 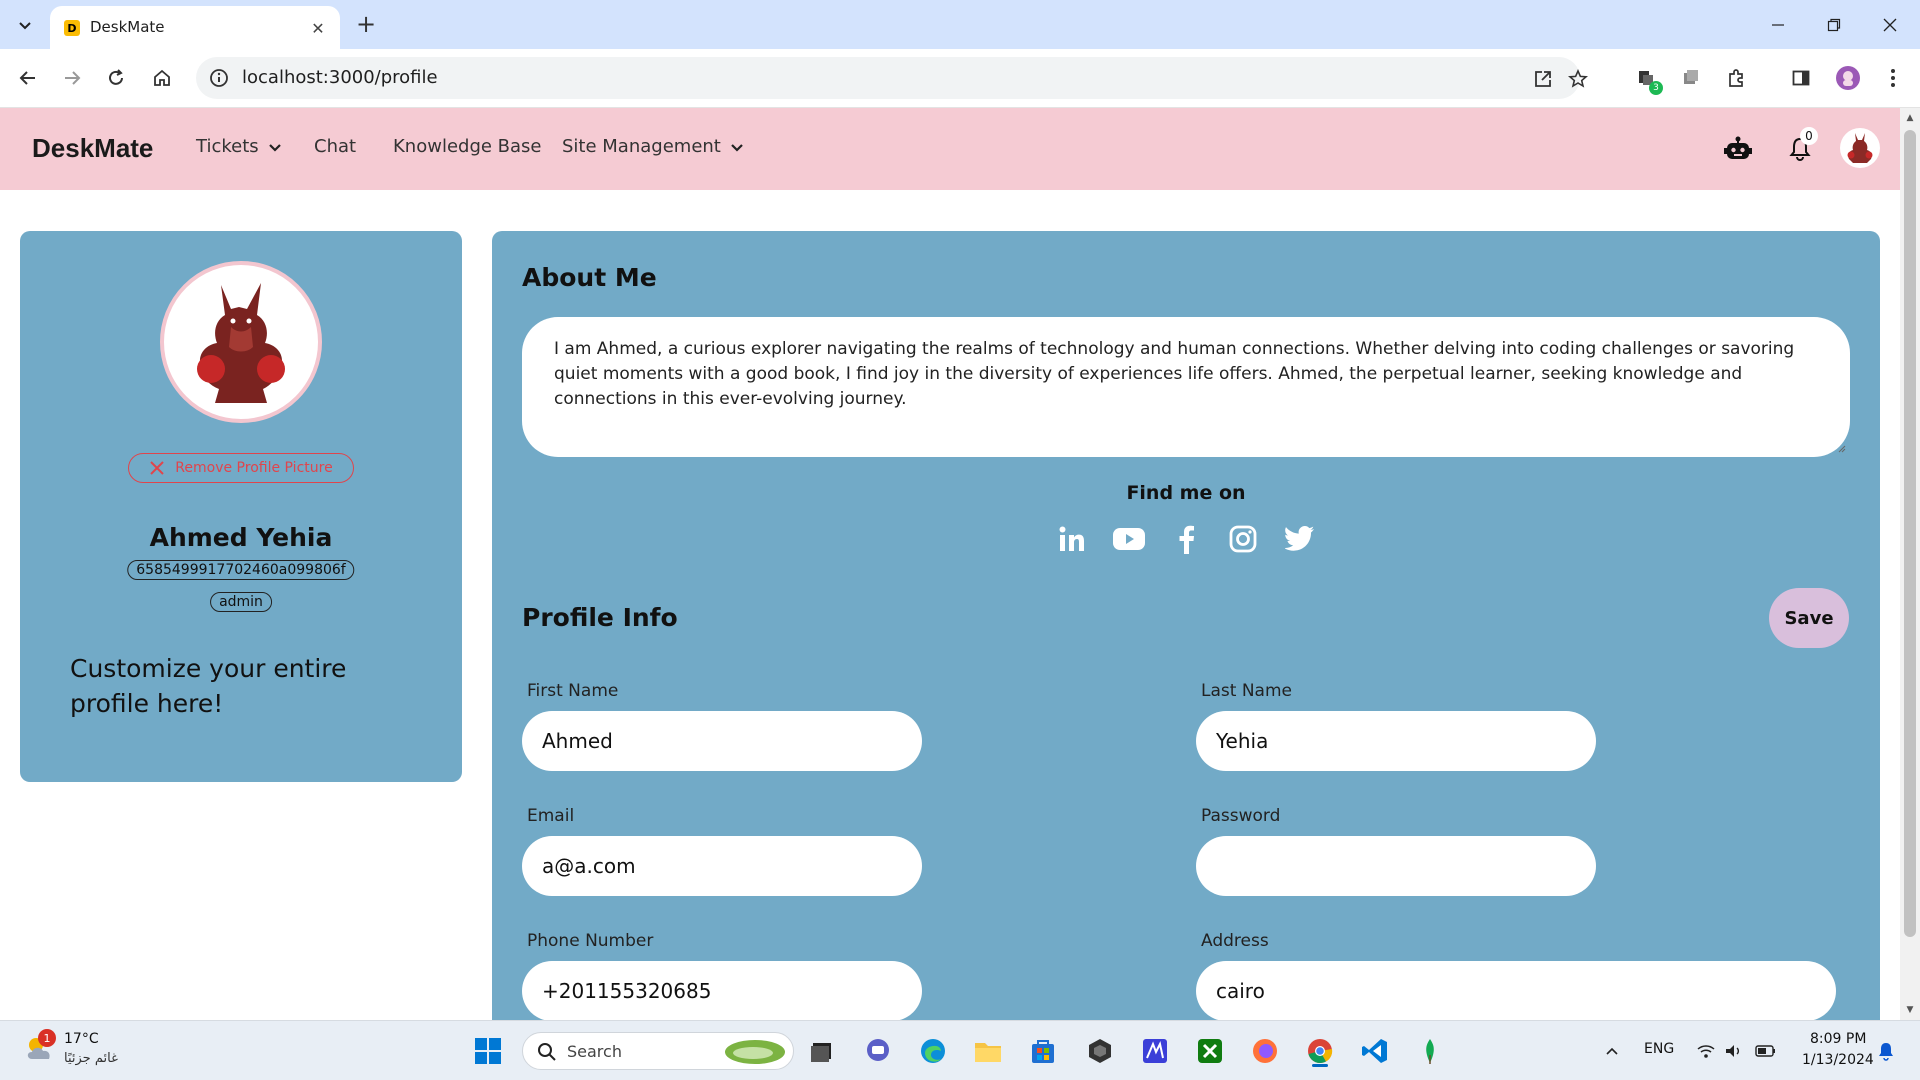 What do you see at coordinates (241, 570) in the screenshot?
I see `user-id-badge: 6585499917702460a099806f` at bounding box center [241, 570].